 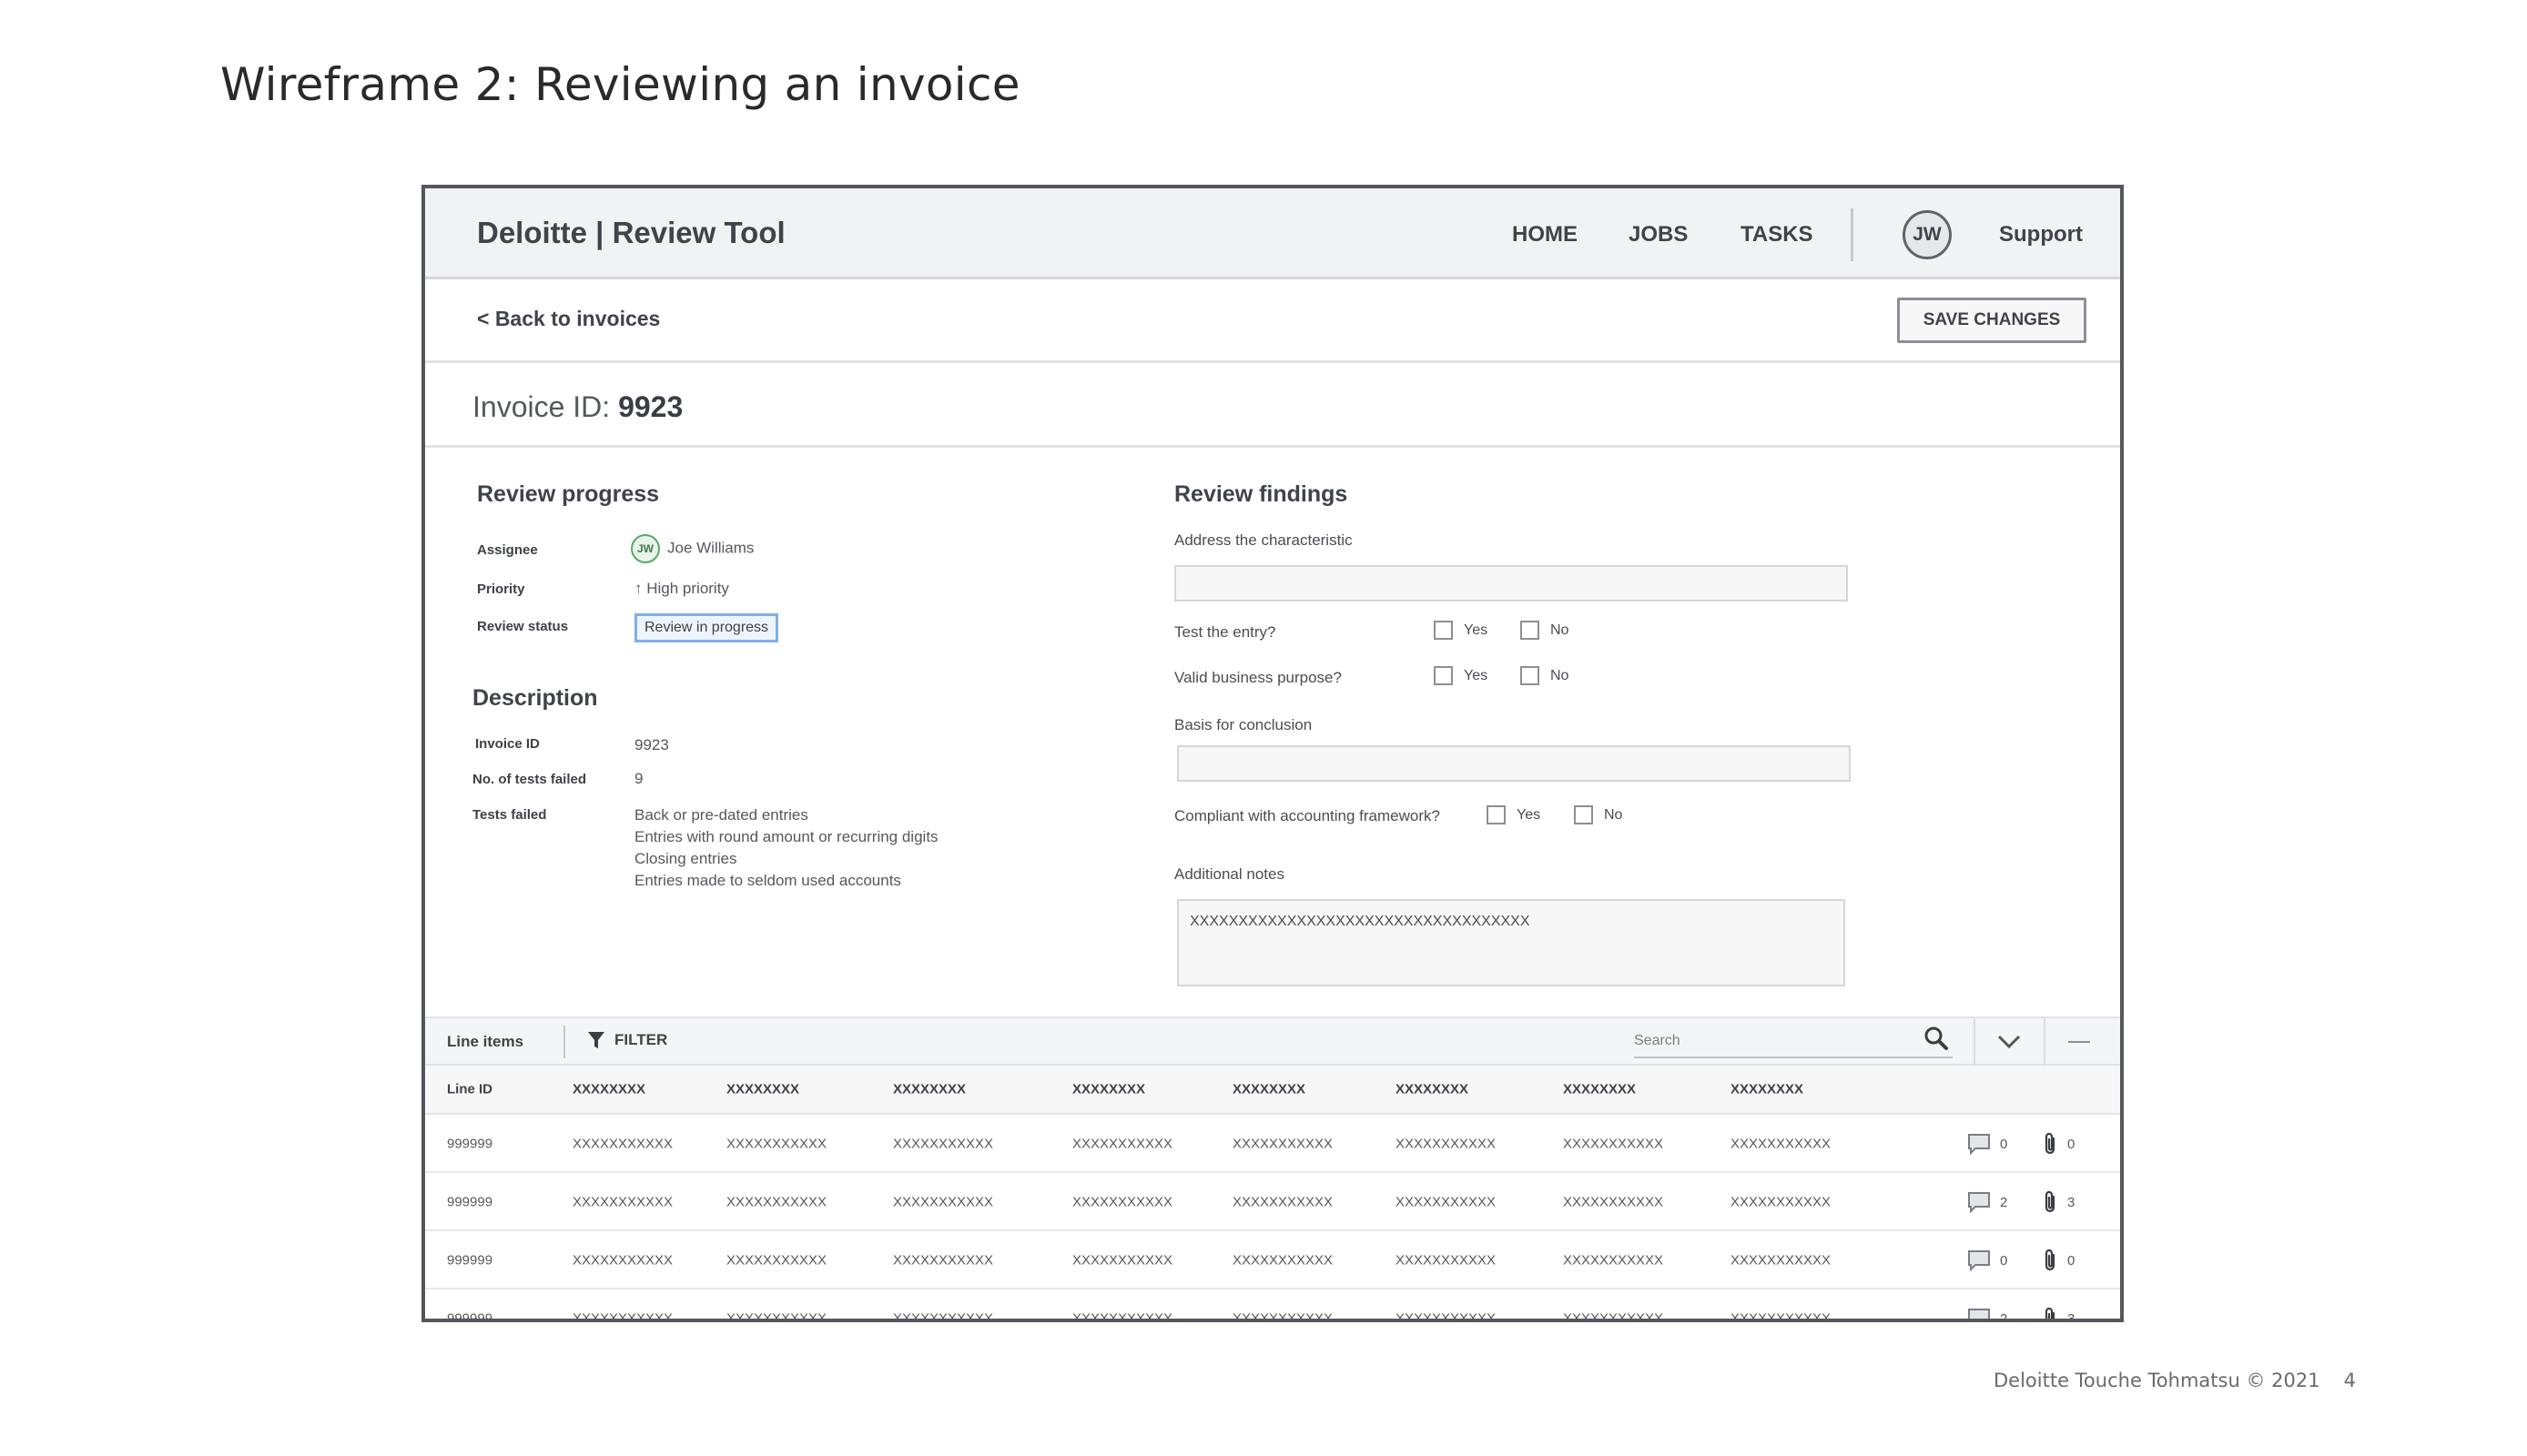 I want to click on test-entry-no-checkbox: No, so click(x=1544, y=630).